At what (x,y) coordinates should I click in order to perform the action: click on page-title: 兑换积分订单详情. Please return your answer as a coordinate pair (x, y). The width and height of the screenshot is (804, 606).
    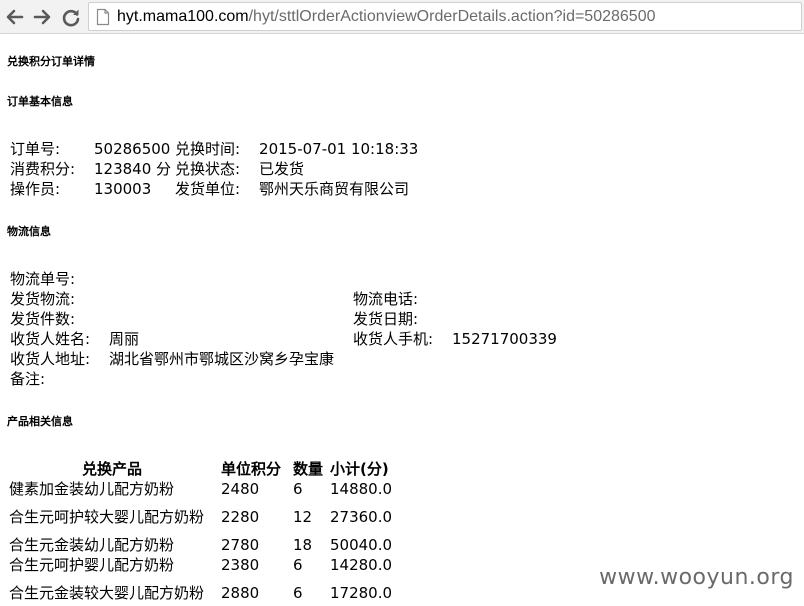
    Looking at the image, I should click on (51, 61).